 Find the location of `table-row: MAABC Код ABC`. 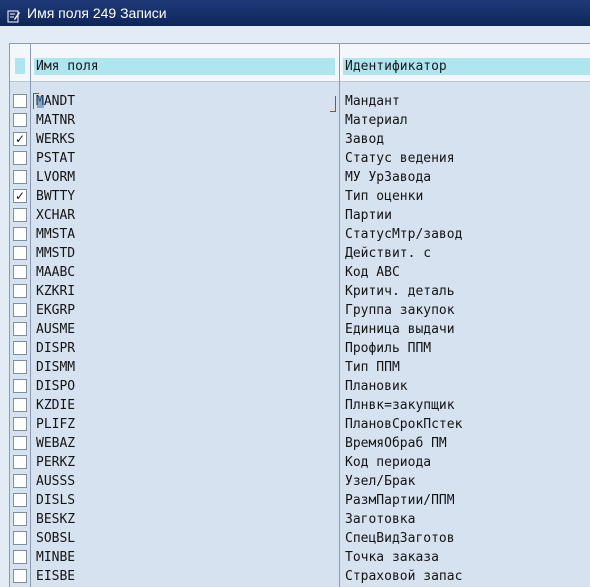

table-row: MAABC Код ABC is located at coordinates (300, 273).